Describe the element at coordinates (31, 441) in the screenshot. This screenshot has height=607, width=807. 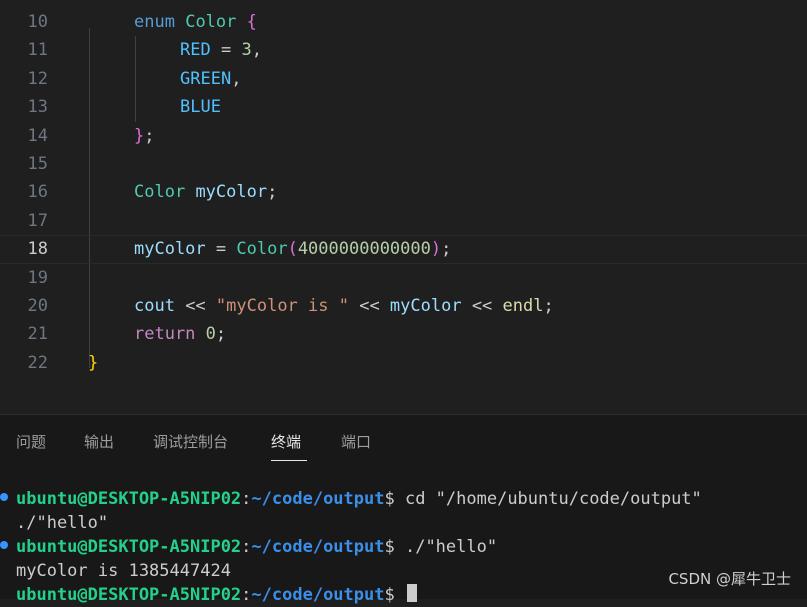
I see `tab-problems: 问题` at that location.